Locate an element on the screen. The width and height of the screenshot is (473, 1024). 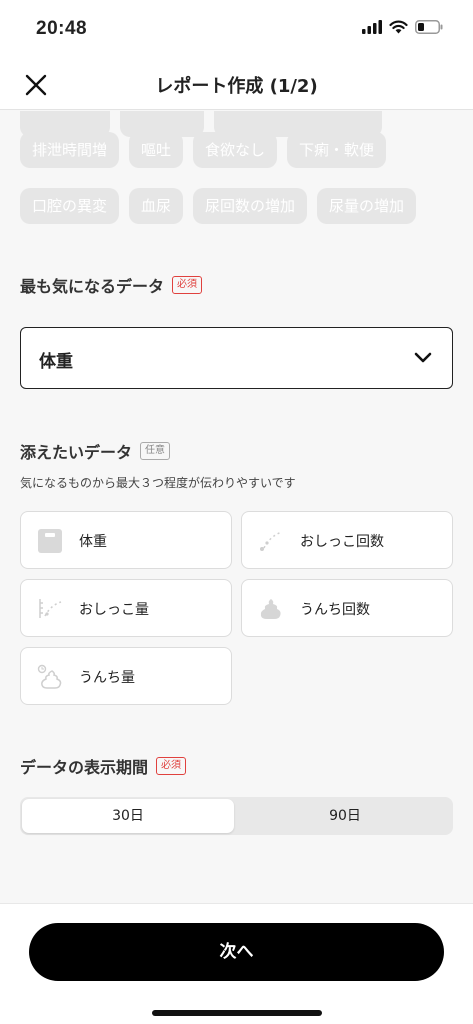
data-option-pee-amount: おしっこ量 is located at coordinates (126, 608).